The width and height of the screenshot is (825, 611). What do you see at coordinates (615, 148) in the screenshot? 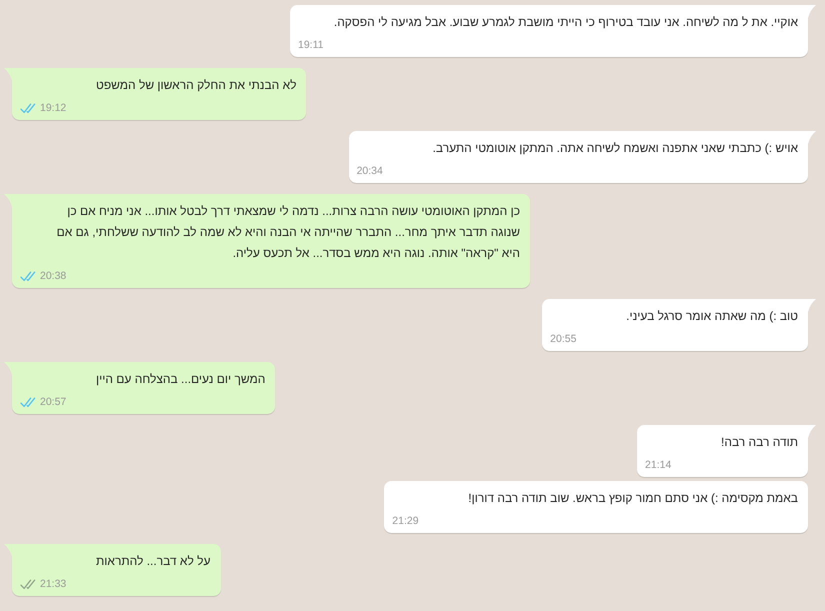
I see `message-text: אויש :) כתבתי שאני אתפנה ואשמח לשיחה אתה. המתקן אוטומטי התערב.` at bounding box center [615, 148].